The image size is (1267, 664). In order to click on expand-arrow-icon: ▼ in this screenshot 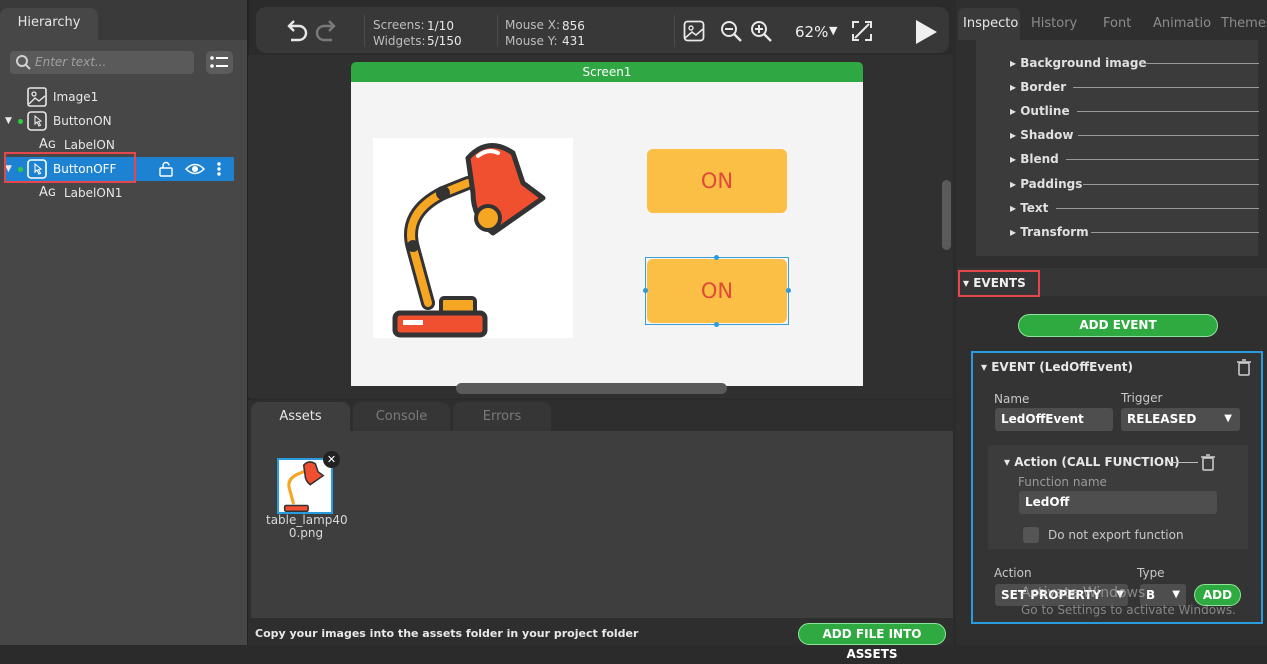, I will do `click(8, 121)`.